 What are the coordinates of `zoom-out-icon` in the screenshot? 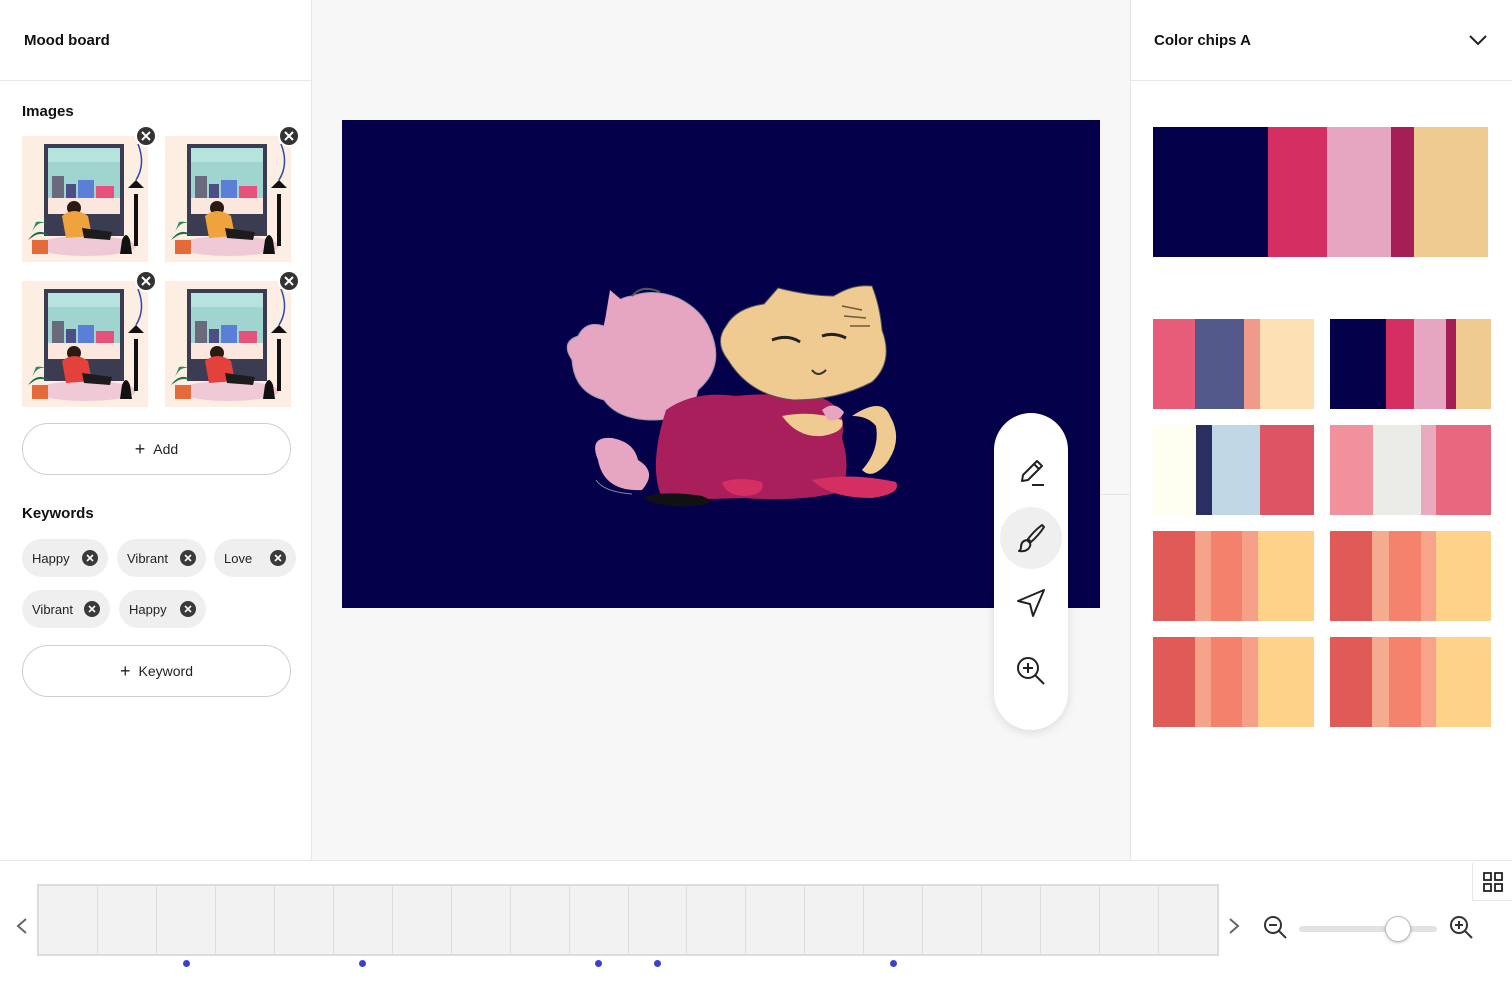 It's located at (1275, 927).